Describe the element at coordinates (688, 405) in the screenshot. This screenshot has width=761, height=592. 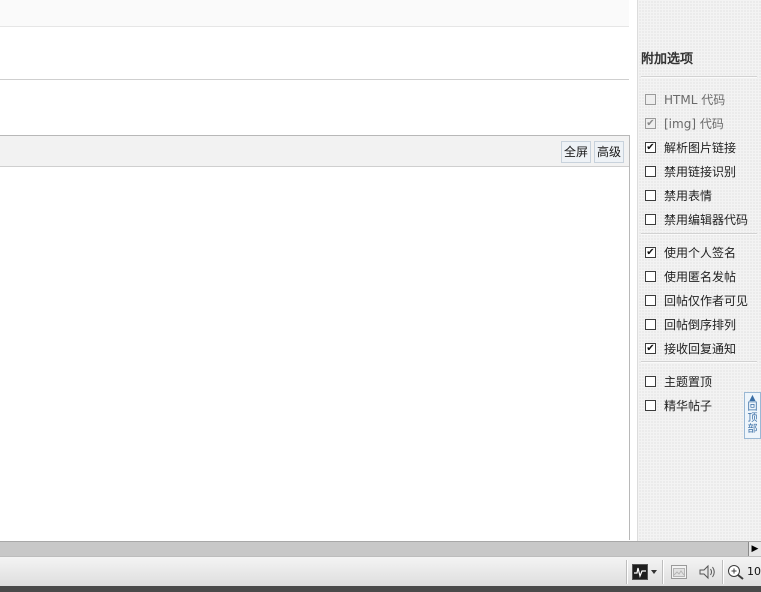
I see `option-label: 精华帖子` at that location.